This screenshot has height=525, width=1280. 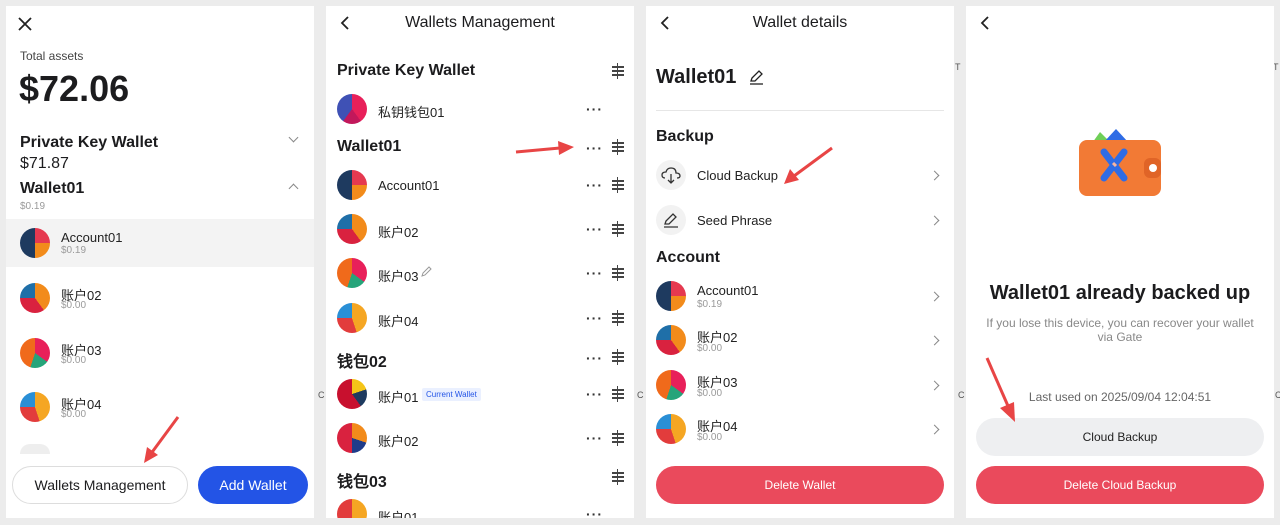 What do you see at coordinates (800, 22) in the screenshot?
I see `page-title: Wallet details` at bounding box center [800, 22].